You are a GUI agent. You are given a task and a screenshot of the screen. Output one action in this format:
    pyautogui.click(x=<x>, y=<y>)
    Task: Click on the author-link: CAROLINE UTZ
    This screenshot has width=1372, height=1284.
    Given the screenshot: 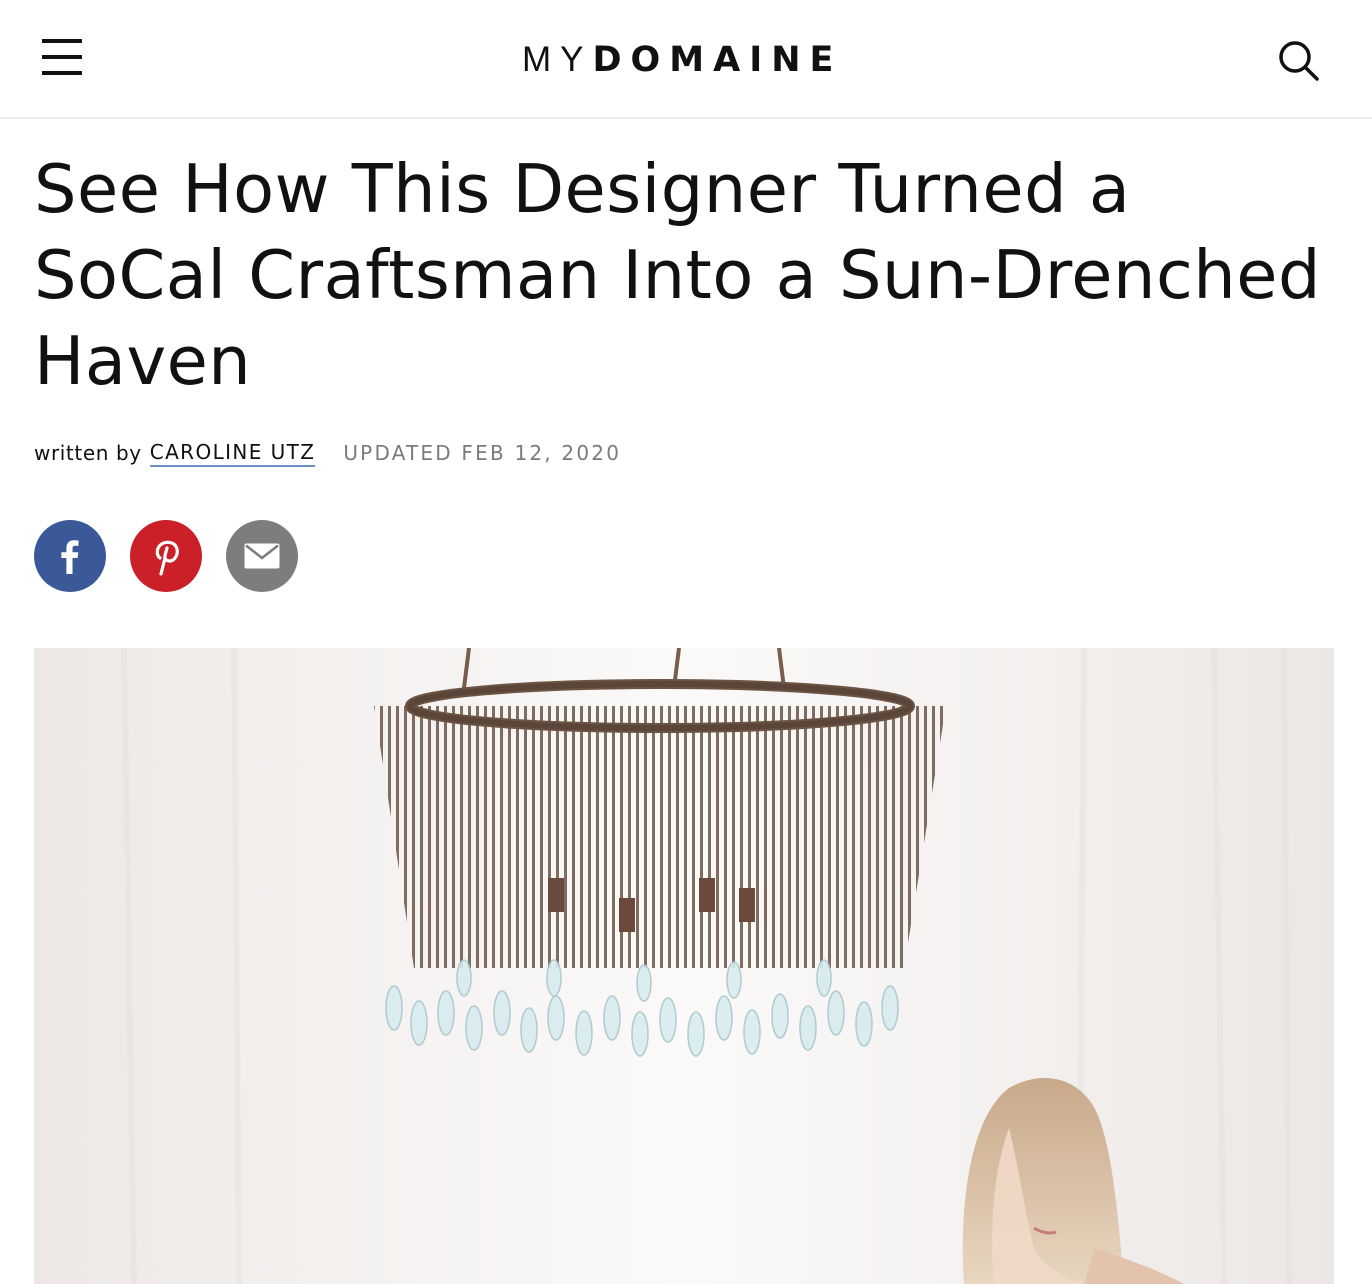 What is the action you would take?
    pyautogui.click(x=232, y=453)
    